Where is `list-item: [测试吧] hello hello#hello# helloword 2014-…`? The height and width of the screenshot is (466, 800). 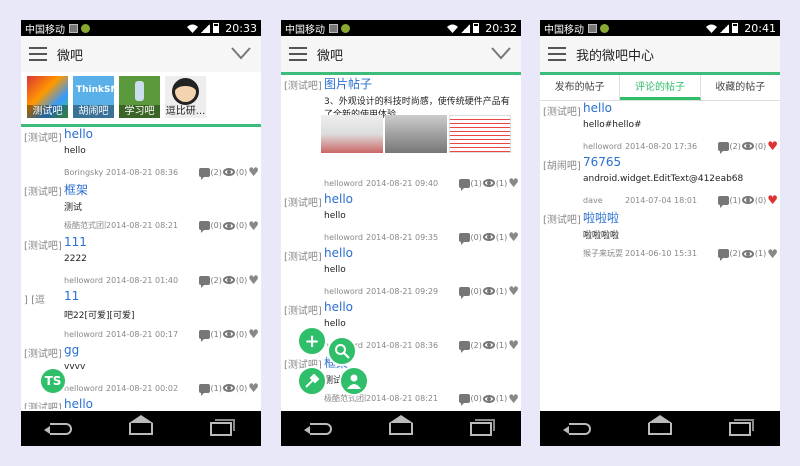
list-item: [测试吧] hello hello#hello# helloword 2014-… is located at coordinates (660, 128).